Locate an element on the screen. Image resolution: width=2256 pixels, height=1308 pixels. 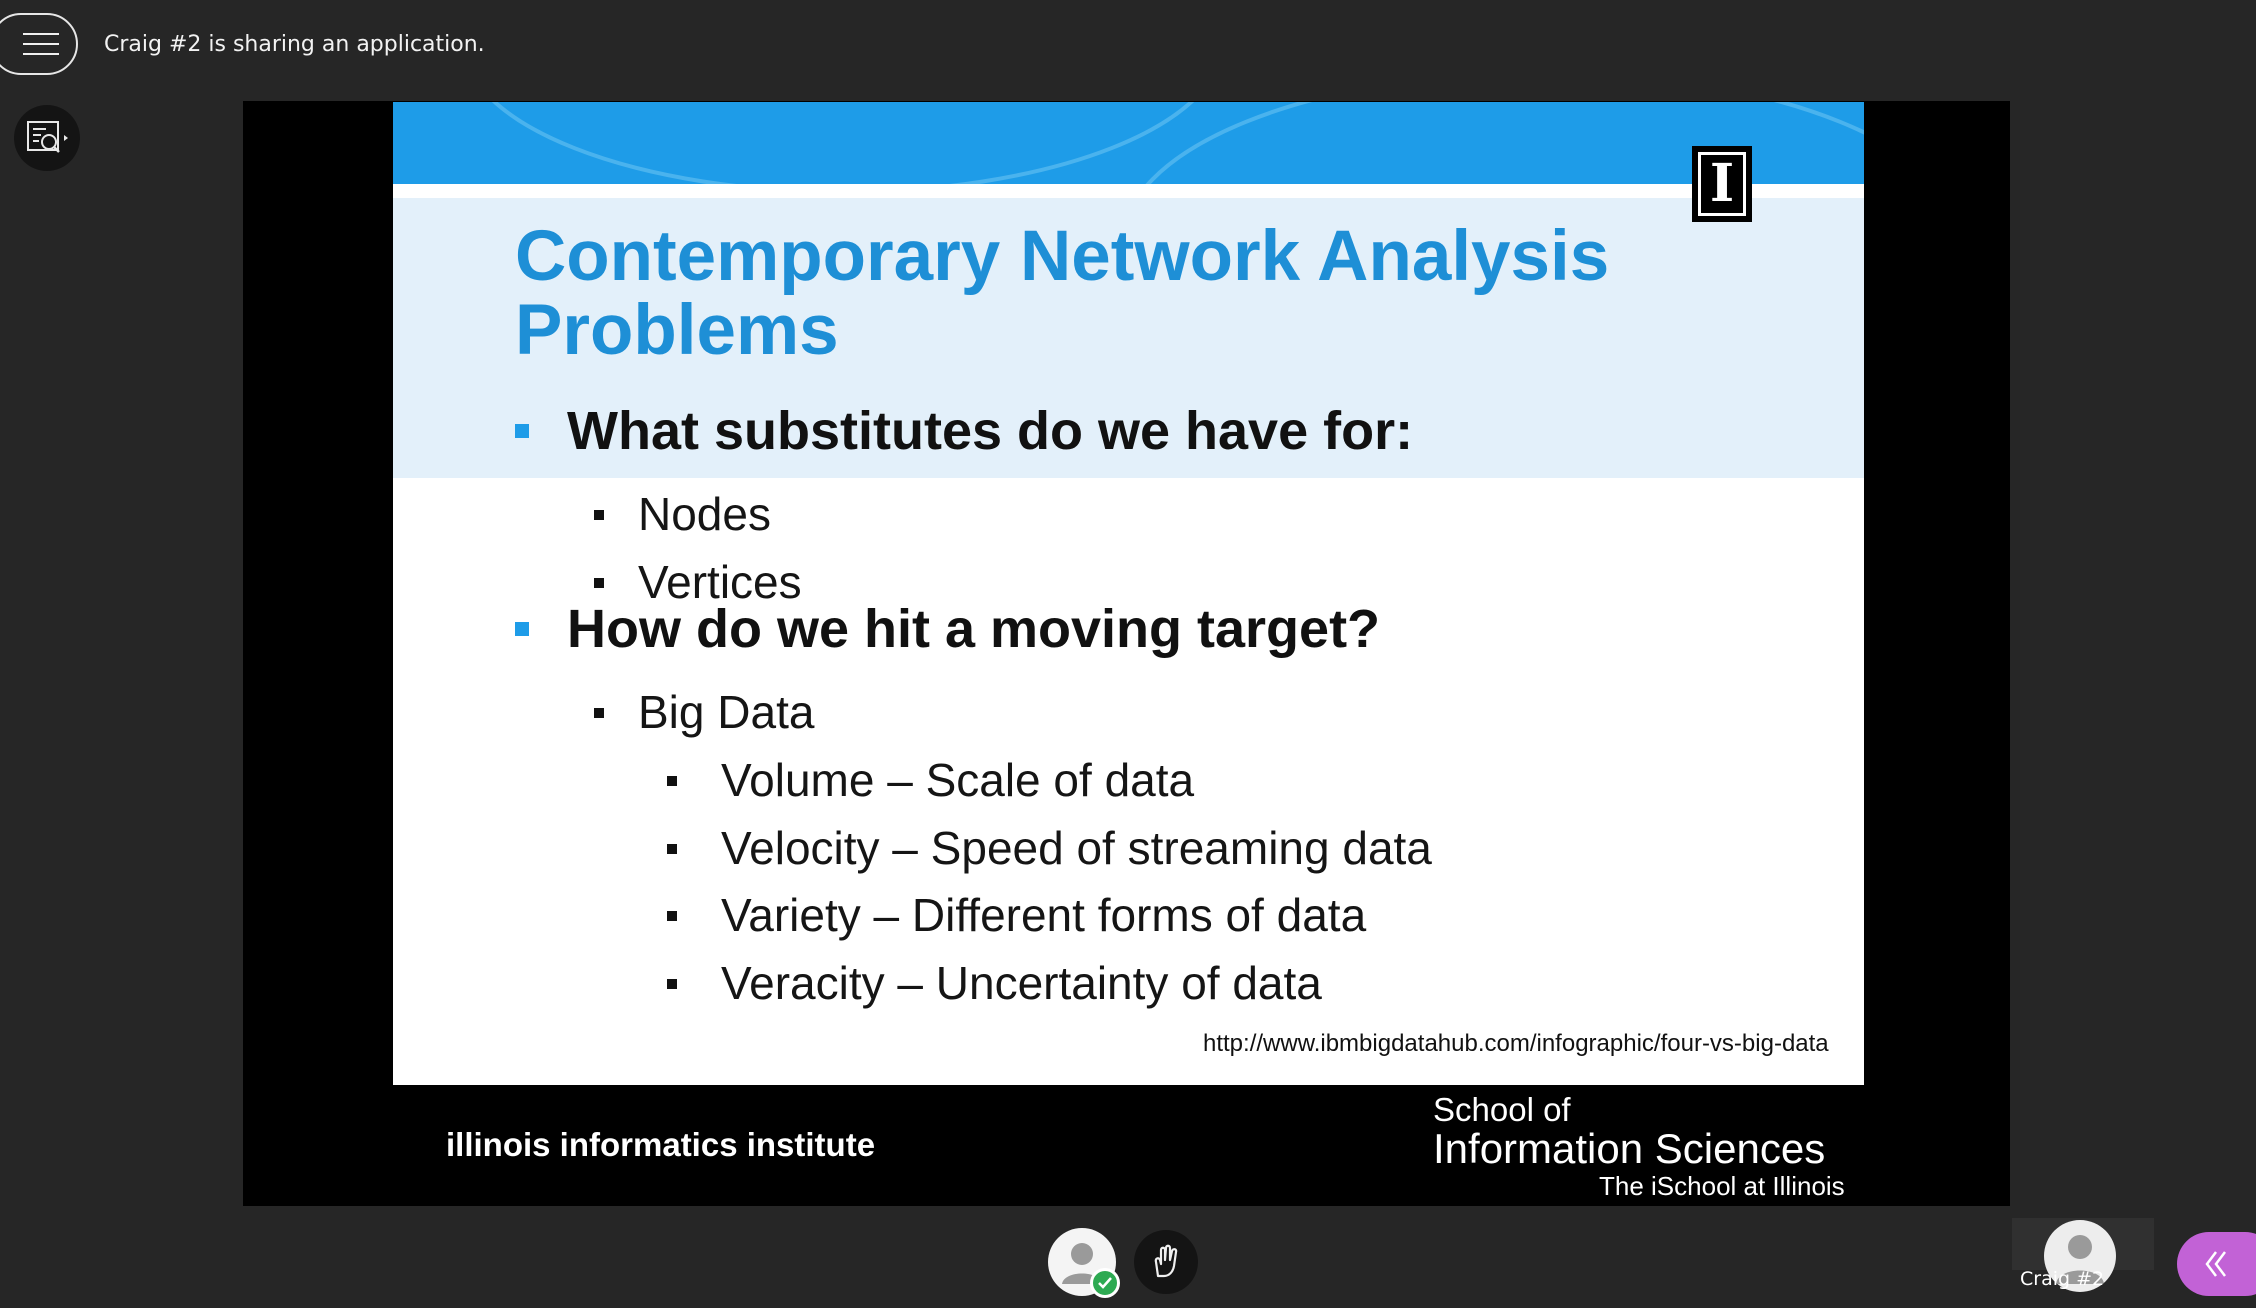
slide-header-band is located at coordinates (1128, 143).